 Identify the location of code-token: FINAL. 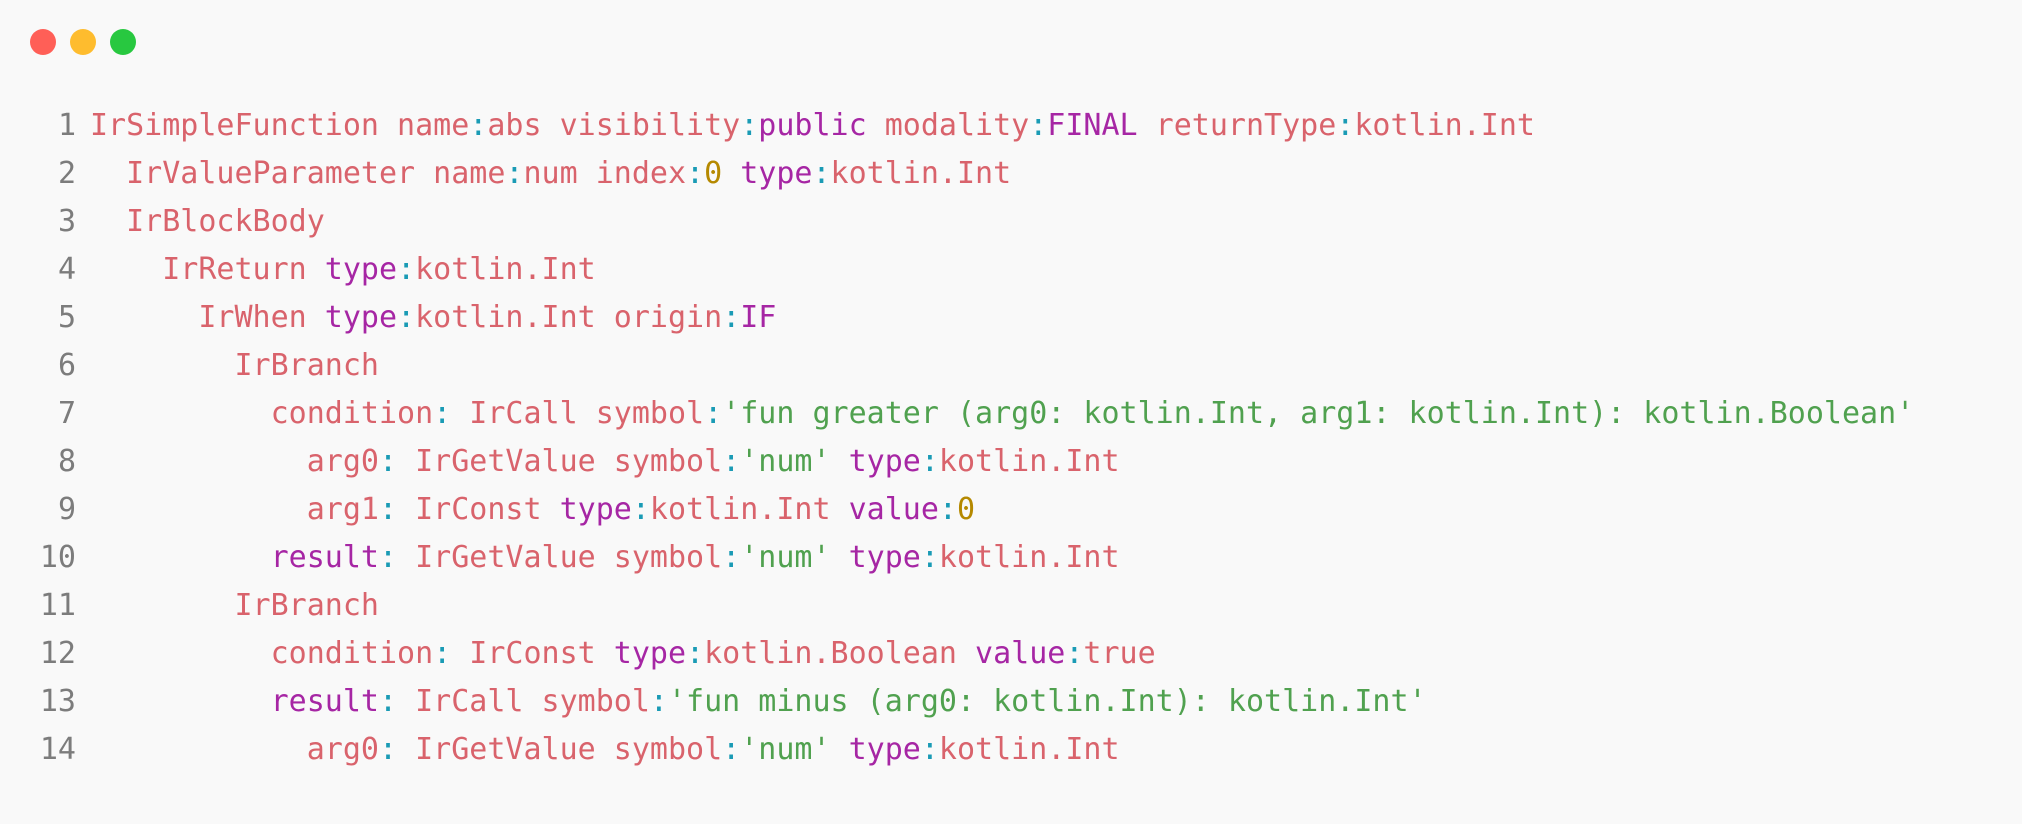
(1092, 125).